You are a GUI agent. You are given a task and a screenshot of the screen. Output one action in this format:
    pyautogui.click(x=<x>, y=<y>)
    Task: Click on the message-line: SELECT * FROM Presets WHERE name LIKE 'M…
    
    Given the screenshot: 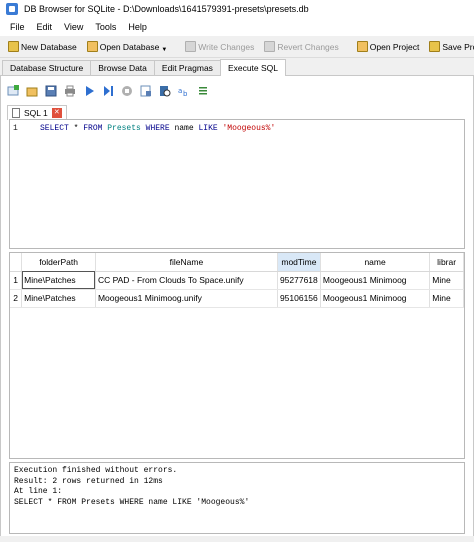 What is the action you would take?
    pyautogui.click(x=132, y=502)
    